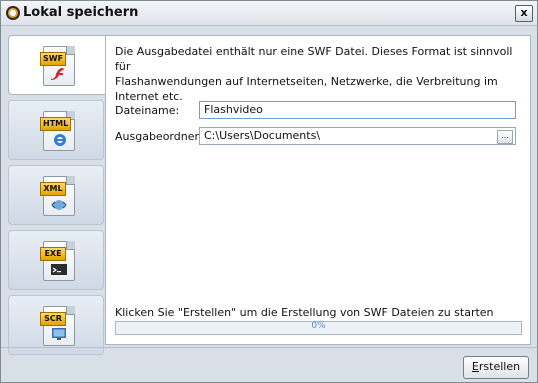 The height and width of the screenshot is (383, 538). Describe the element at coordinates (59, 269) in the screenshot. I see `console-icon` at that location.